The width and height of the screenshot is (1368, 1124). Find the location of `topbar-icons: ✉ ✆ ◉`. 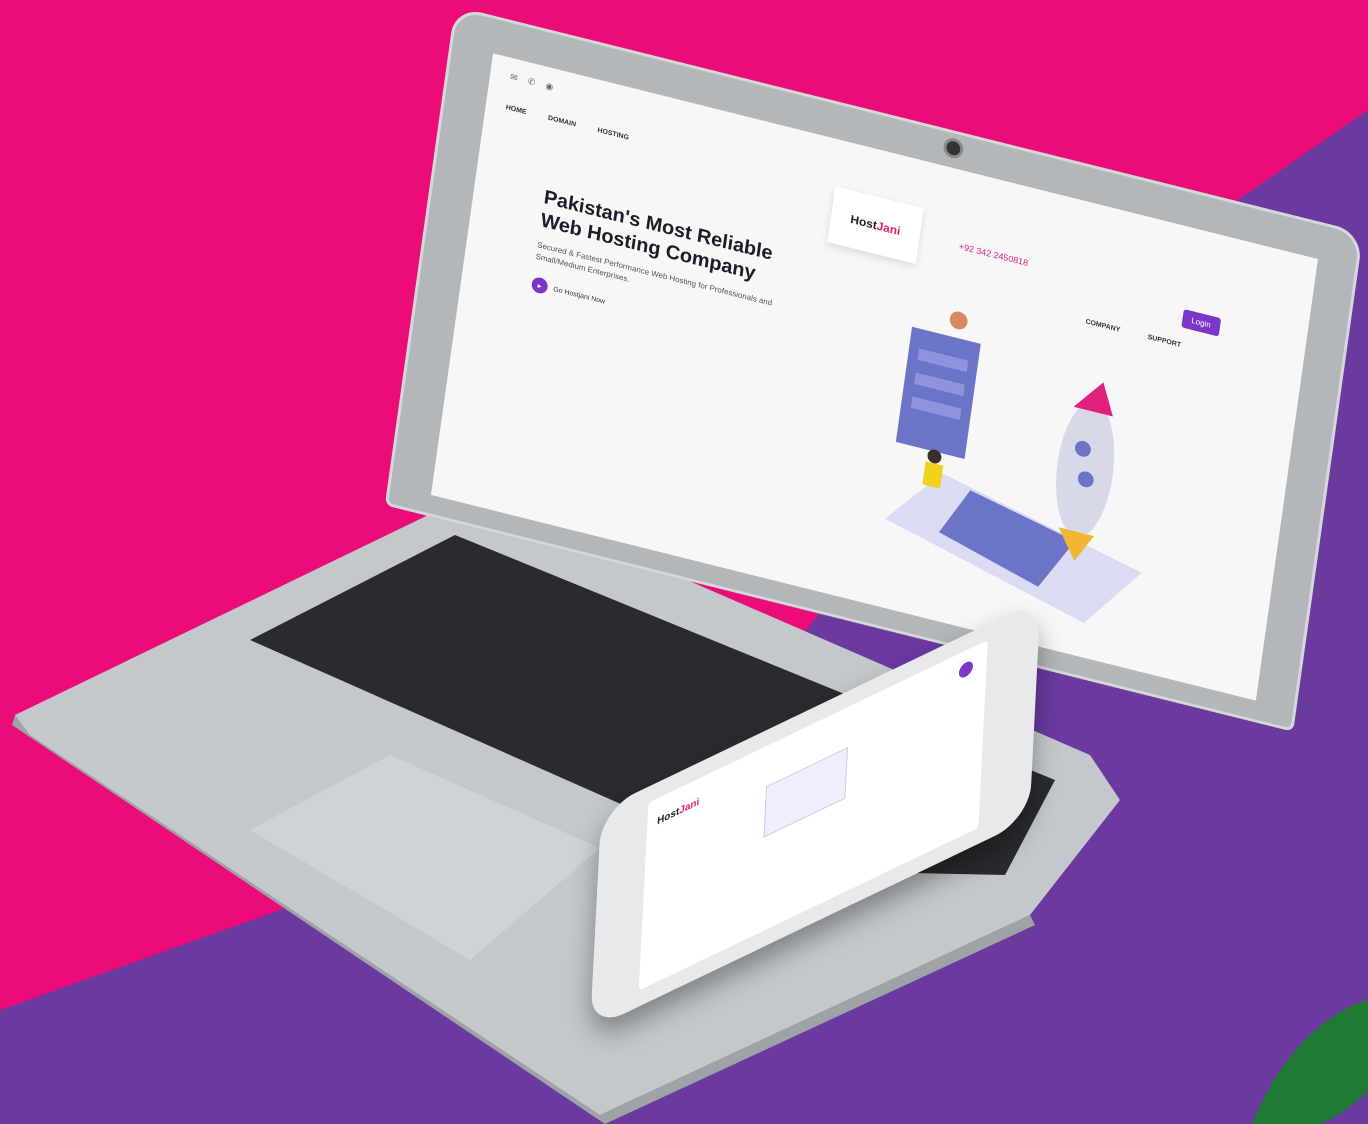

topbar-icons: ✉ ✆ ◉ is located at coordinates (533, 82).